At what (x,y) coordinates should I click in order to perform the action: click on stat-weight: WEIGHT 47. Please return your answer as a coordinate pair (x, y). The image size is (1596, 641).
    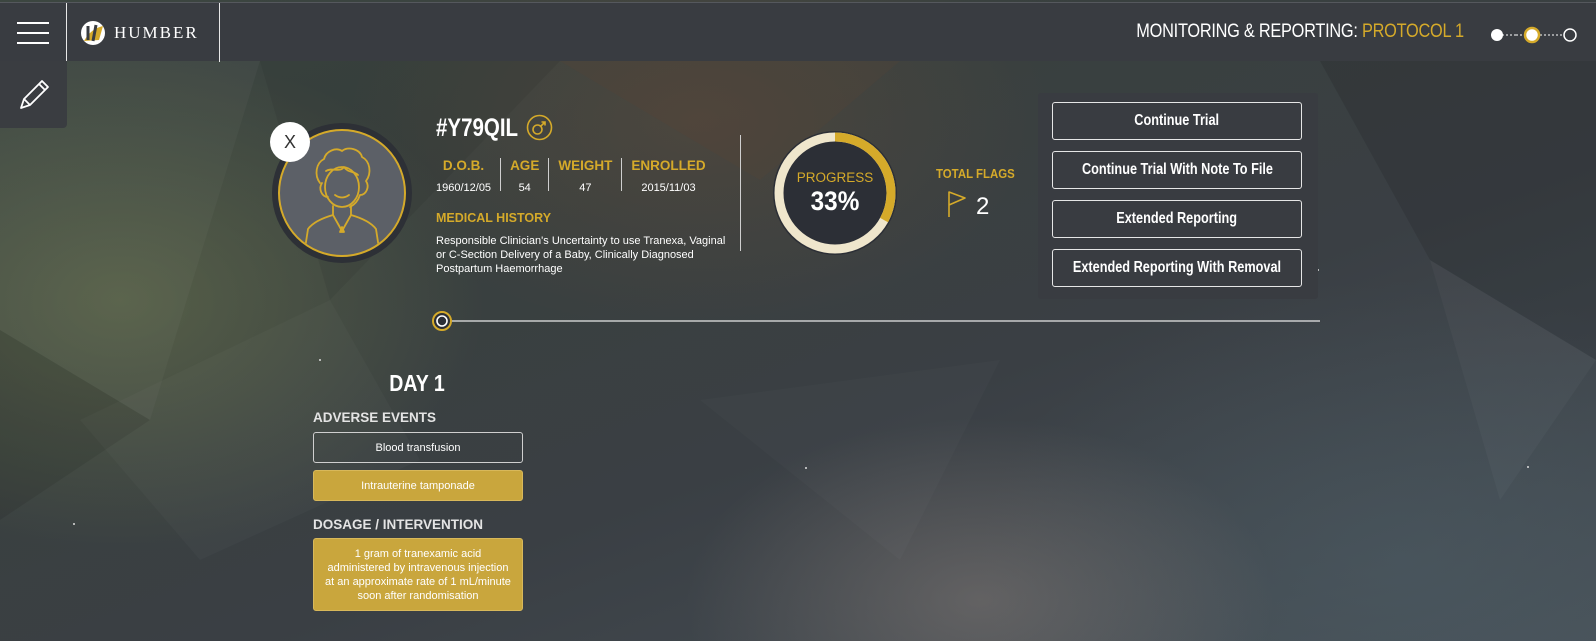
    Looking at the image, I should click on (586, 176).